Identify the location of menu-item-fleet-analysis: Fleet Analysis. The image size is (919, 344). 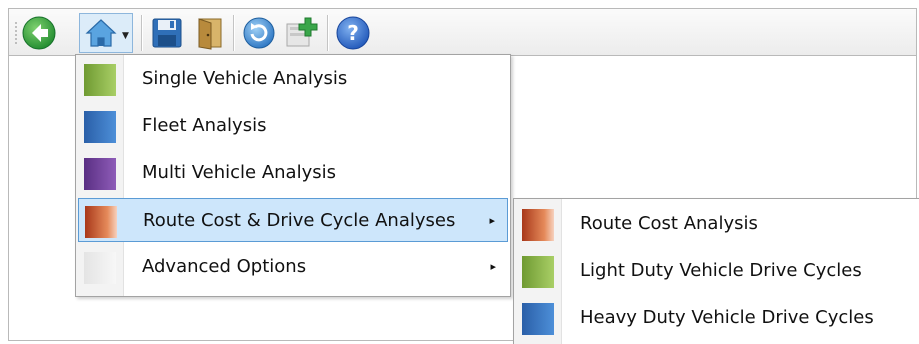
(293, 126).